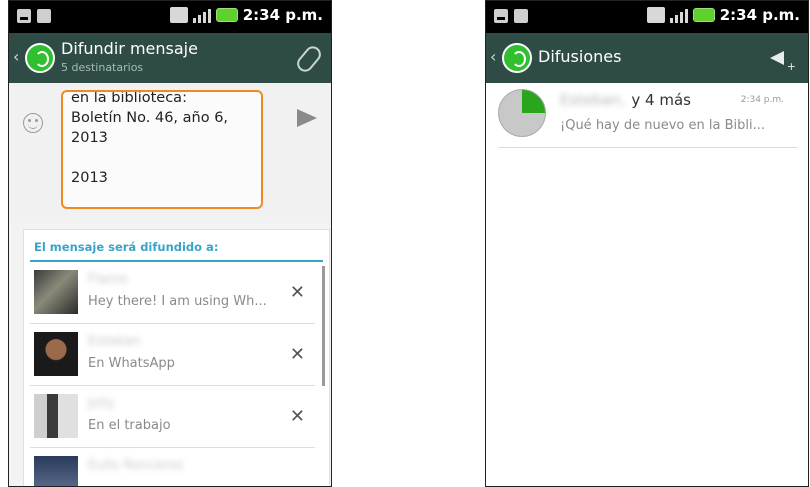  Describe the element at coordinates (169, 355) in the screenshot. I see `recipient-row: Esteban En WhatsApp ✕` at that location.